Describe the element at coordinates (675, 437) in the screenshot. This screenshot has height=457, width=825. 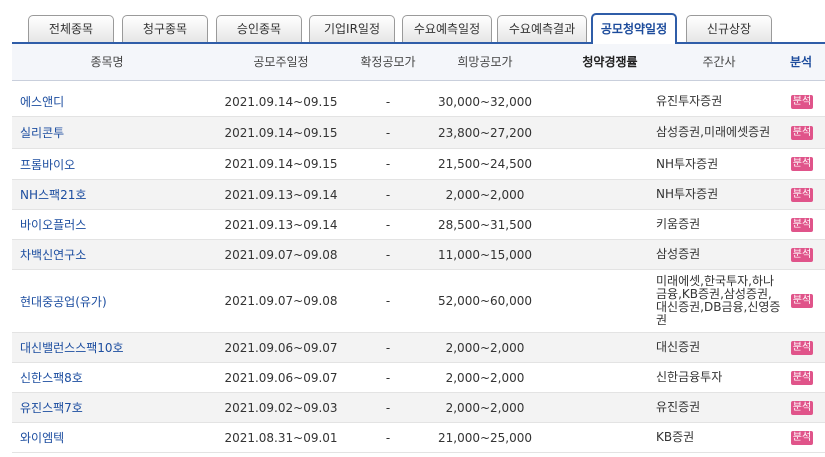
I see `manager: KB증권` at that location.